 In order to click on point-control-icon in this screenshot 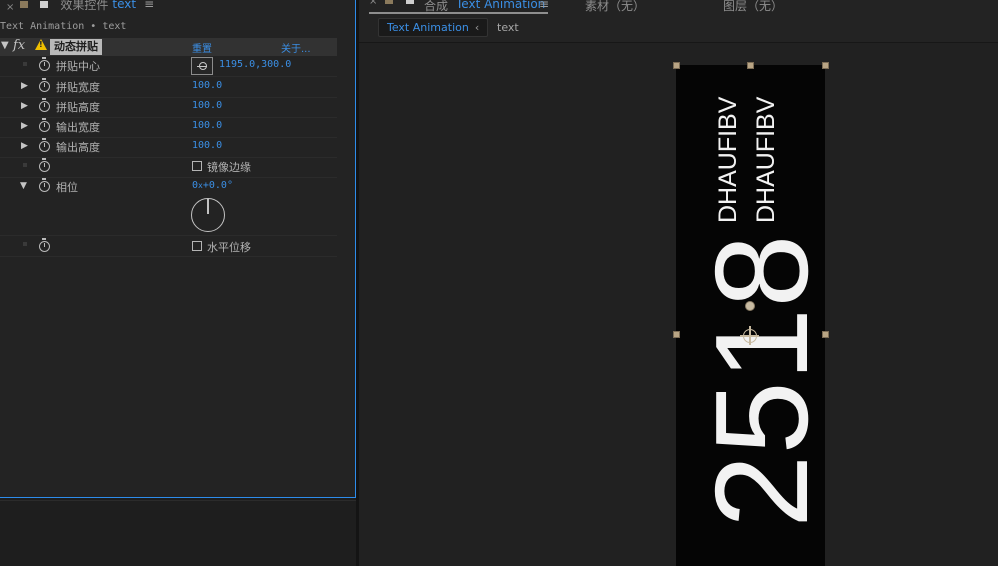, I will do `click(202, 66)`.